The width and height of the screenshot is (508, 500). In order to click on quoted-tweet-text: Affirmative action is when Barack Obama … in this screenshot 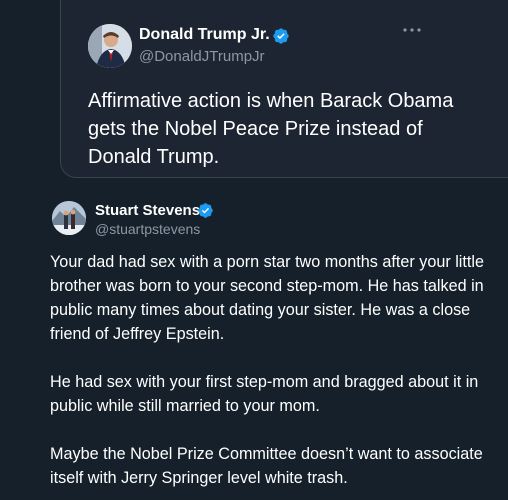, I will do `click(271, 129)`.